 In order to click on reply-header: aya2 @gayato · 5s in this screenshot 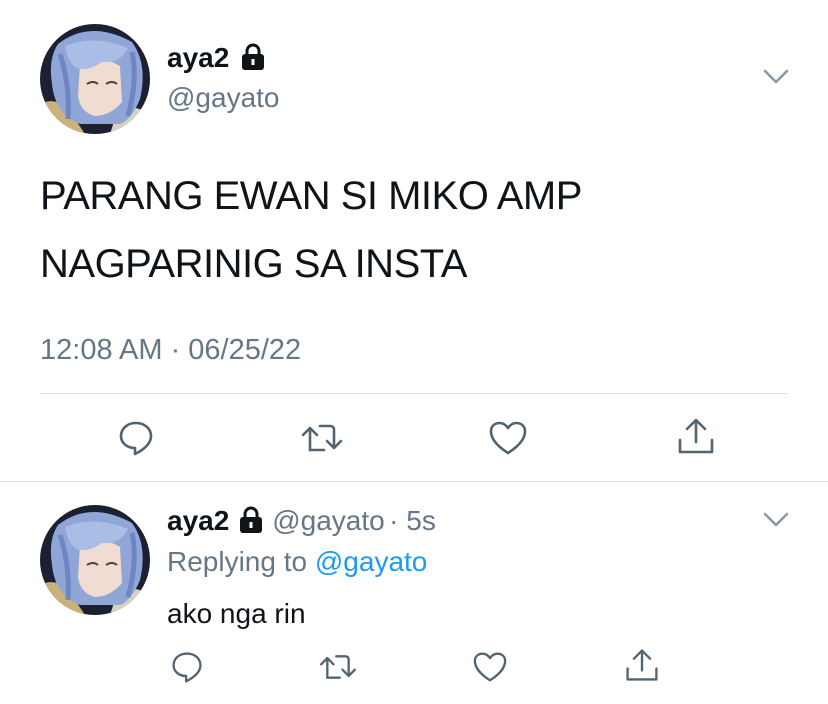, I will do `click(301, 522)`.